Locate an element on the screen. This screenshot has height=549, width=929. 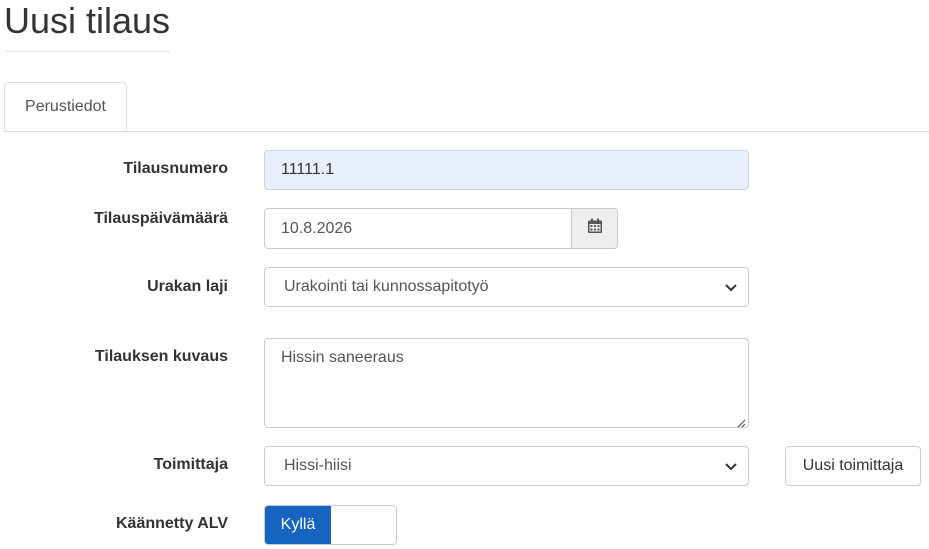
calendar-button is located at coordinates (594, 228).